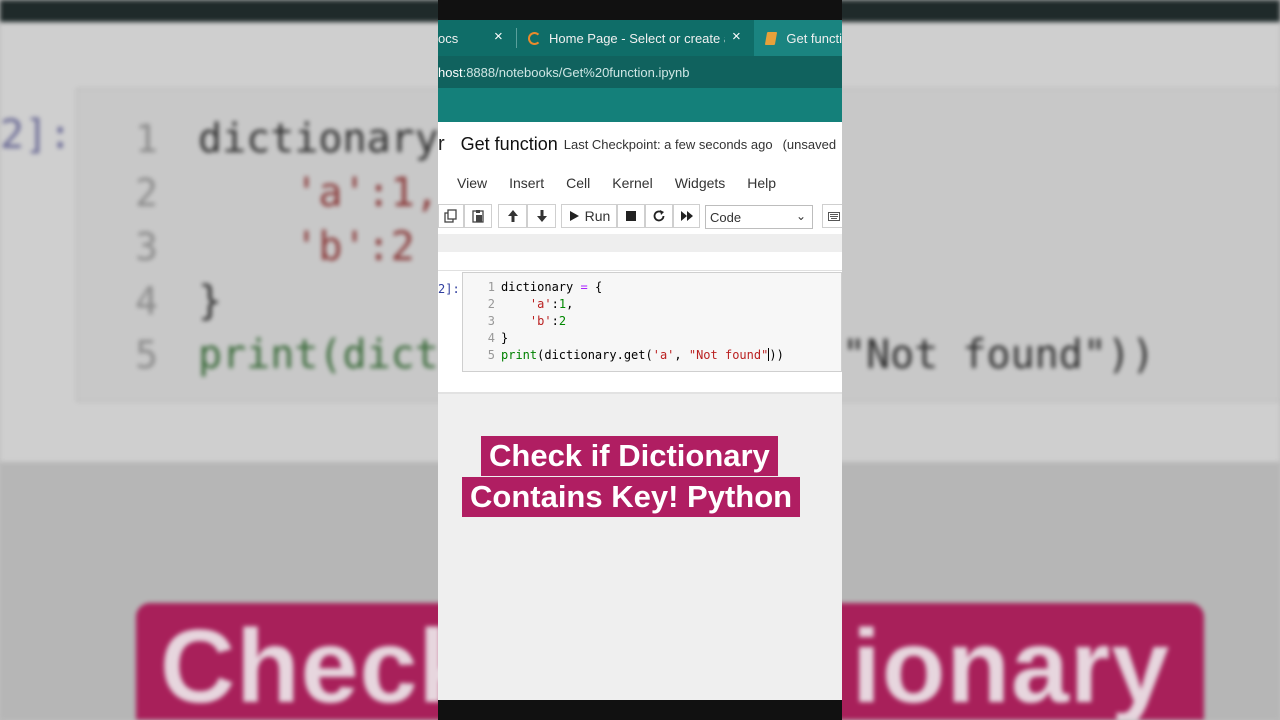  What do you see at coordinates (632, 183) in the screenshot?
I see `menu-kernel: Kernel` at bounding box center [632, 183].